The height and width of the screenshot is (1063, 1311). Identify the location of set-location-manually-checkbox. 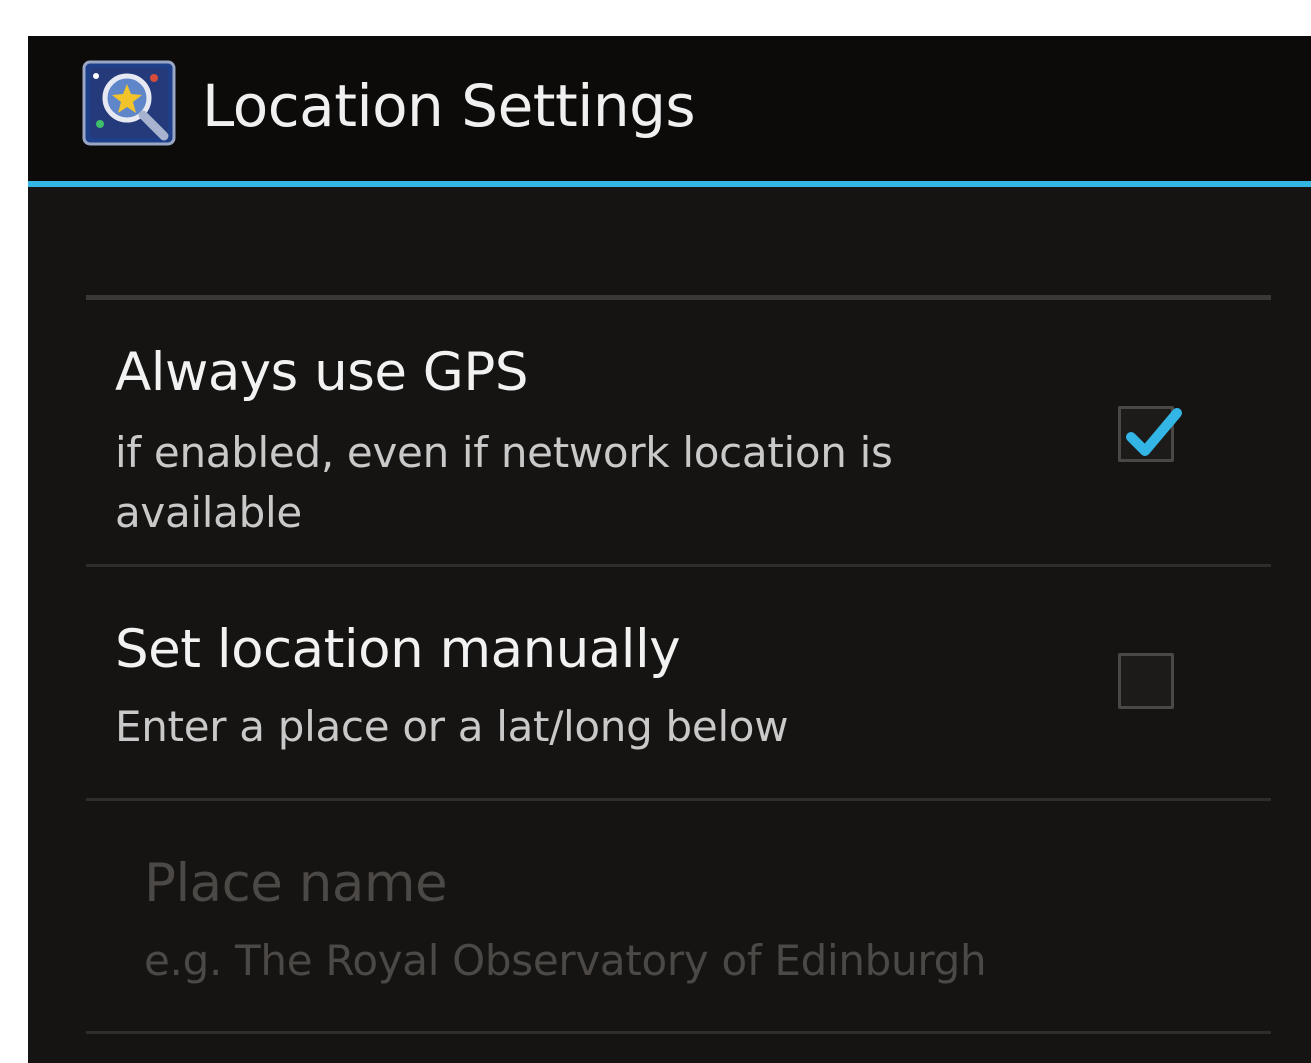
(1146, 681).